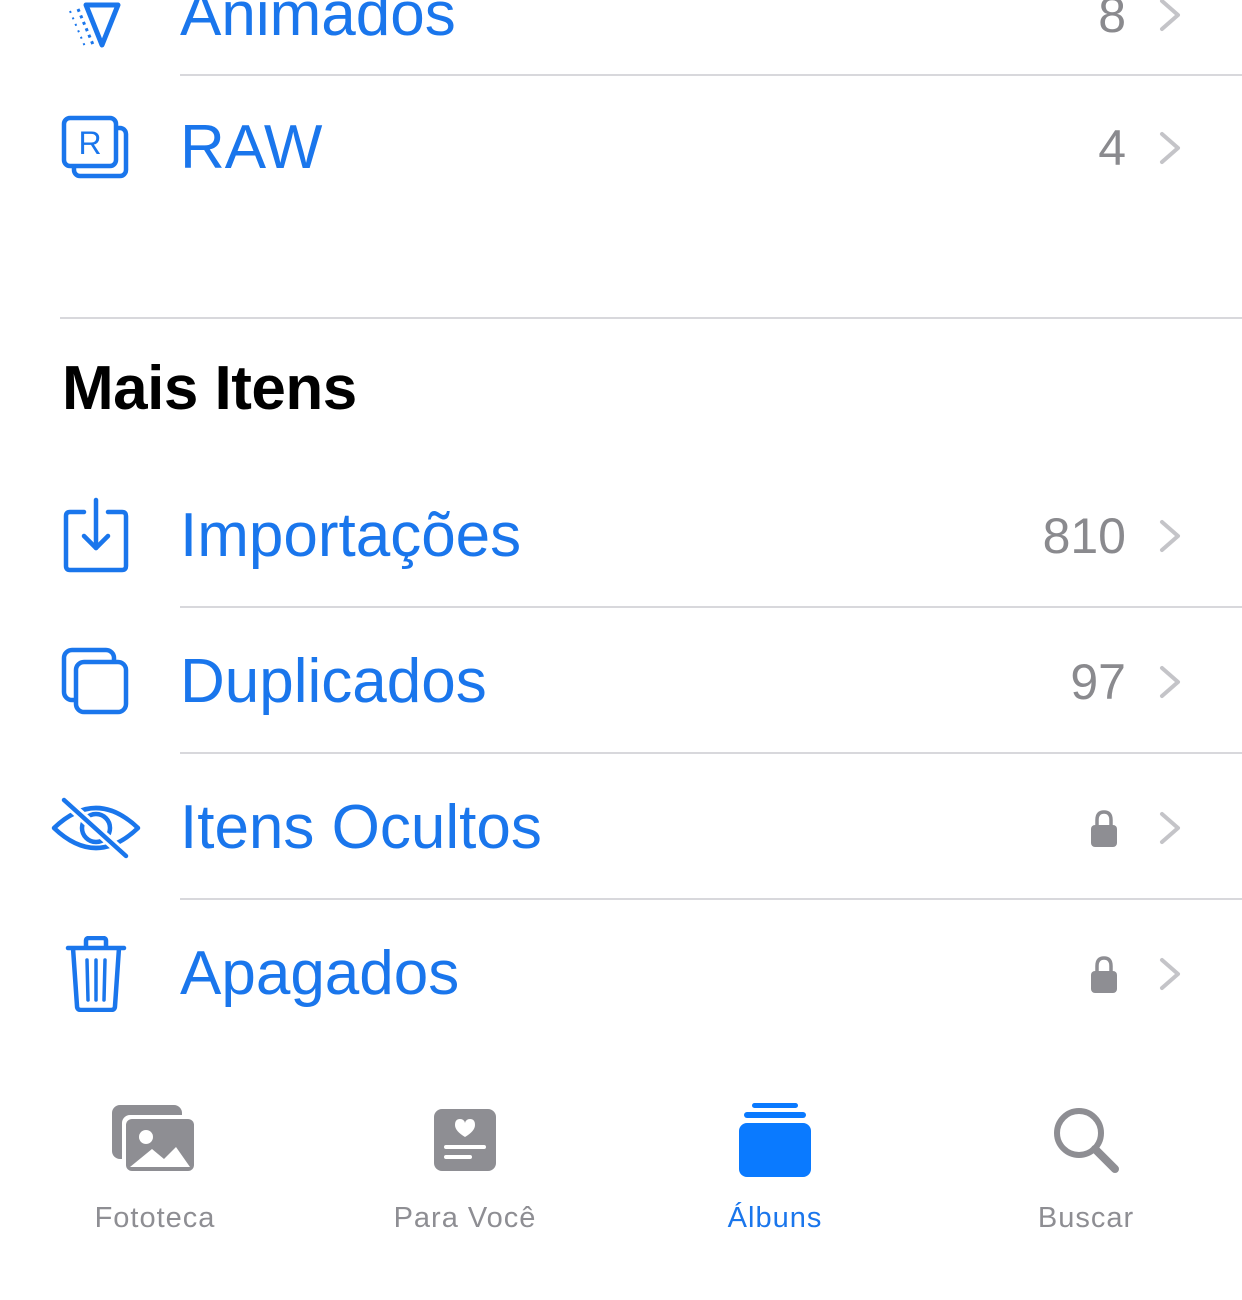  I want to click on album-label: Itens Ocultos, so click(361, 827).